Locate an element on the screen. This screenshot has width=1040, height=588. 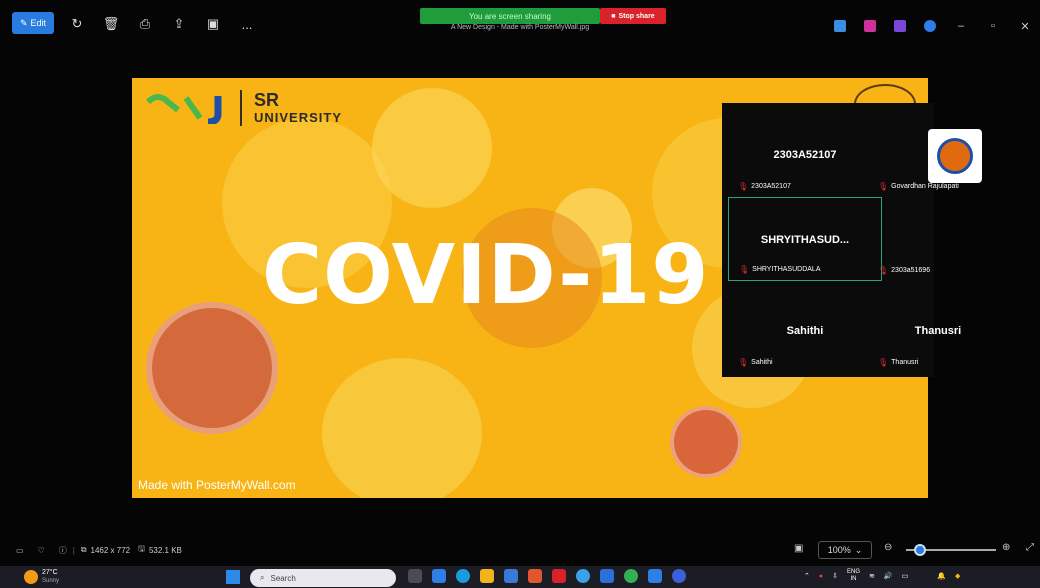
zoom-value: 100% is located at coordinates (839, 550).